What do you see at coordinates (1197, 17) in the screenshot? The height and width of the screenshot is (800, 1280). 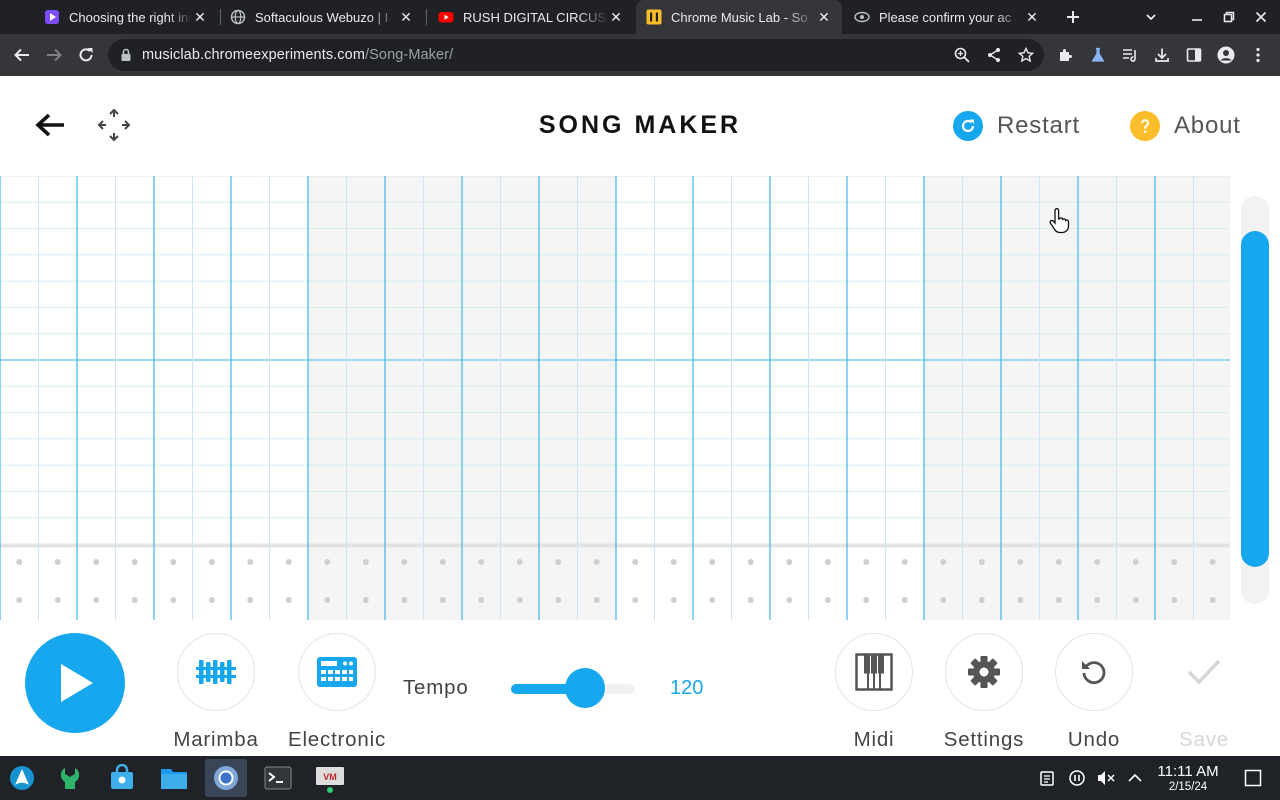 I see `minimize-button` at bounding box center [1197, 17].